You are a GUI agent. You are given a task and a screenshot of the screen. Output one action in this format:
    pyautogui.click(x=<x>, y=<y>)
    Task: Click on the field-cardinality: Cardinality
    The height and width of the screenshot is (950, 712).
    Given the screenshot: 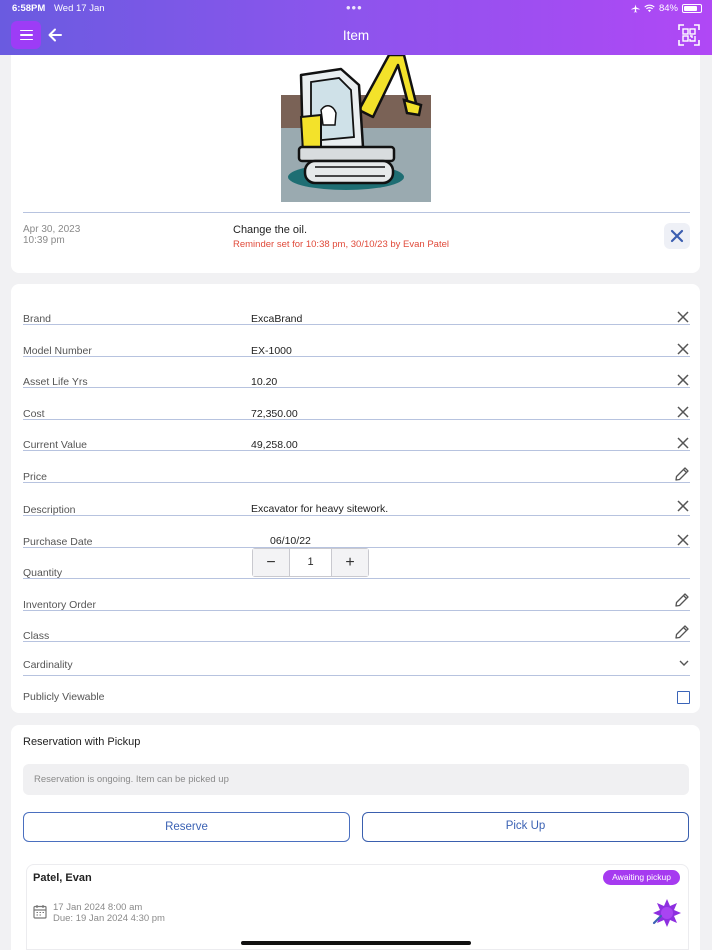 What is the action you would take?
    pyautogui.click(x=356, y=663)
    